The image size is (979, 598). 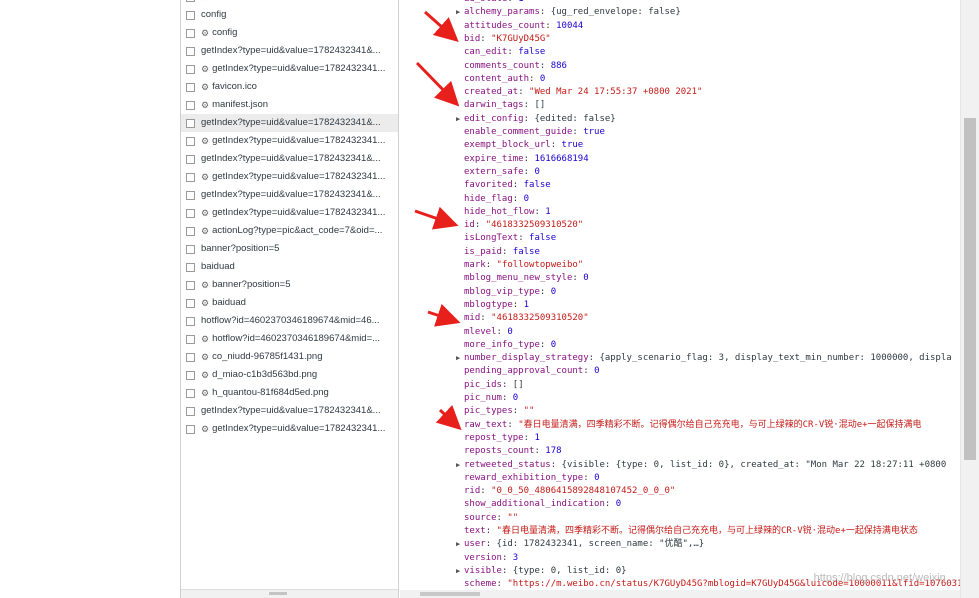 What do you see at coordinates (441, 26) in the screenshot?
I see `arrow-to-bid` at bounding box center [441, 26].